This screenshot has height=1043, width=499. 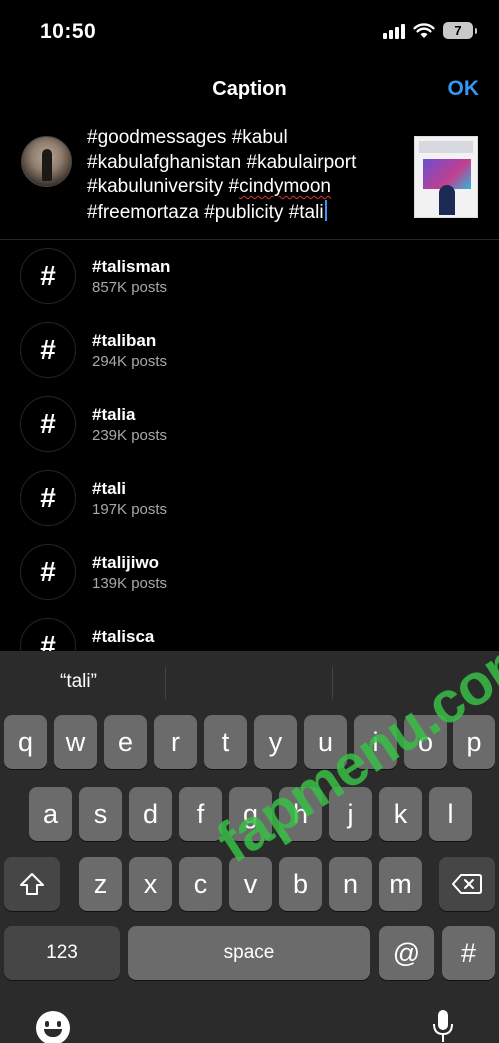 I want to click on caption-line-4: #freemortaza #publicity #tali, so click(x=242, y=212).